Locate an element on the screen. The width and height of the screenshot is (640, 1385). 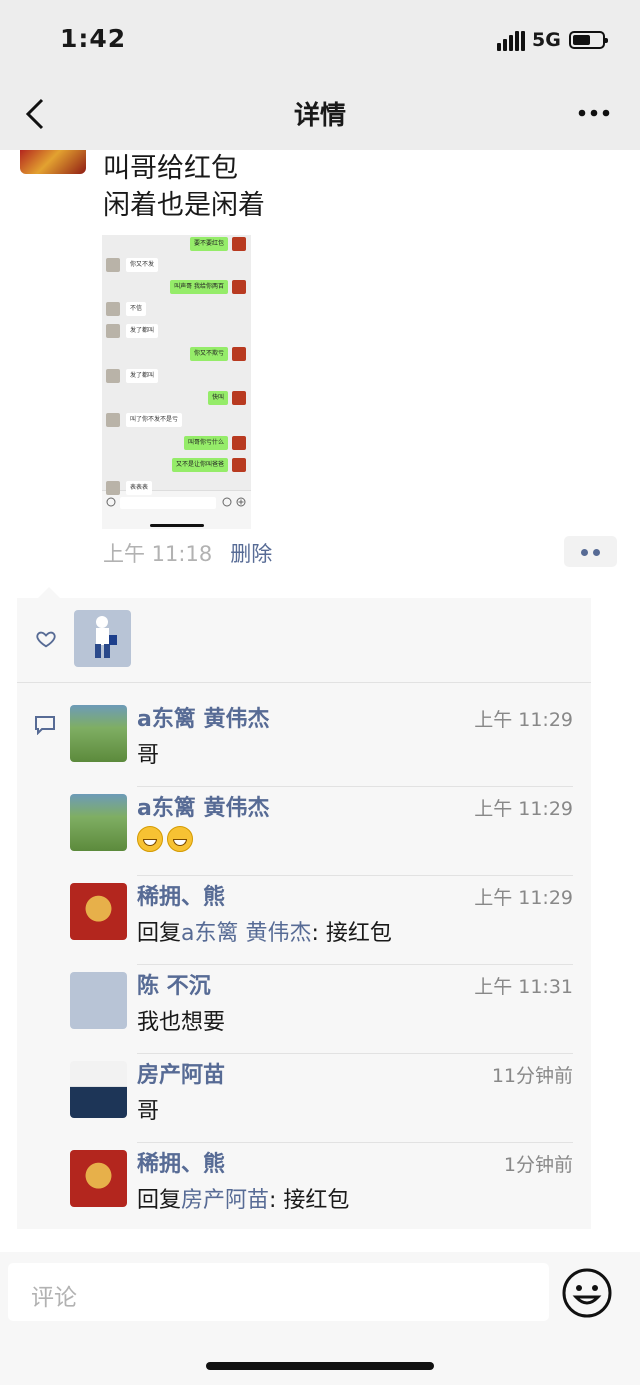
comment-item: 陈 不沉 上午 11:31 我也想要 is located at coordinates (321, 1010).